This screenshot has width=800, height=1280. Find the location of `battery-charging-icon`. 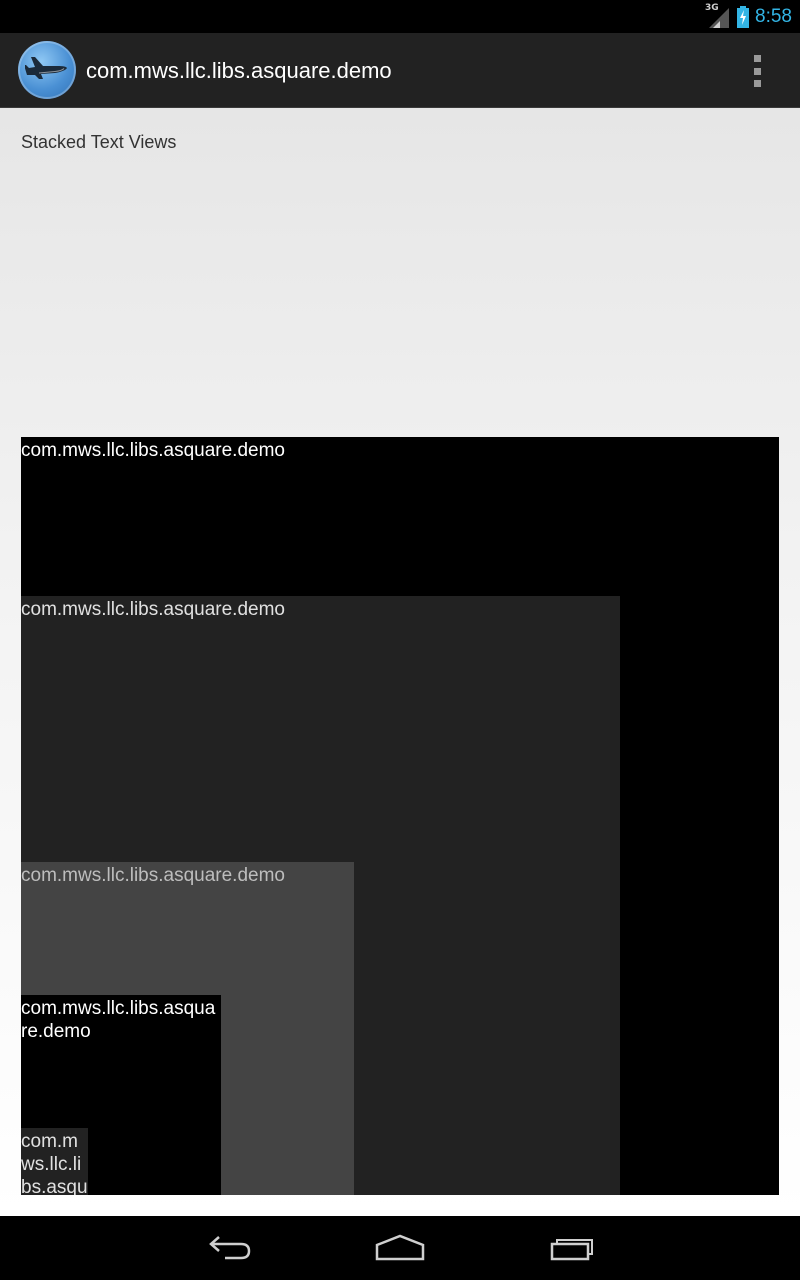

battery-charging-icon is located at coordinates (743, 16).